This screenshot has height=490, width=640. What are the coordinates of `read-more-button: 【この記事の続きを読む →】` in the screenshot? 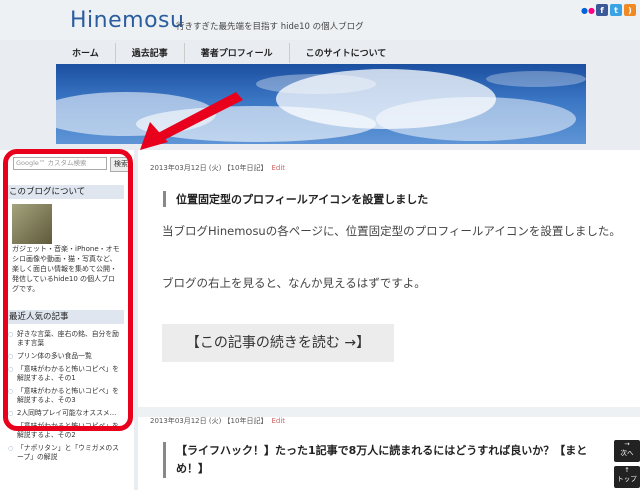 It's located at (278, 343).